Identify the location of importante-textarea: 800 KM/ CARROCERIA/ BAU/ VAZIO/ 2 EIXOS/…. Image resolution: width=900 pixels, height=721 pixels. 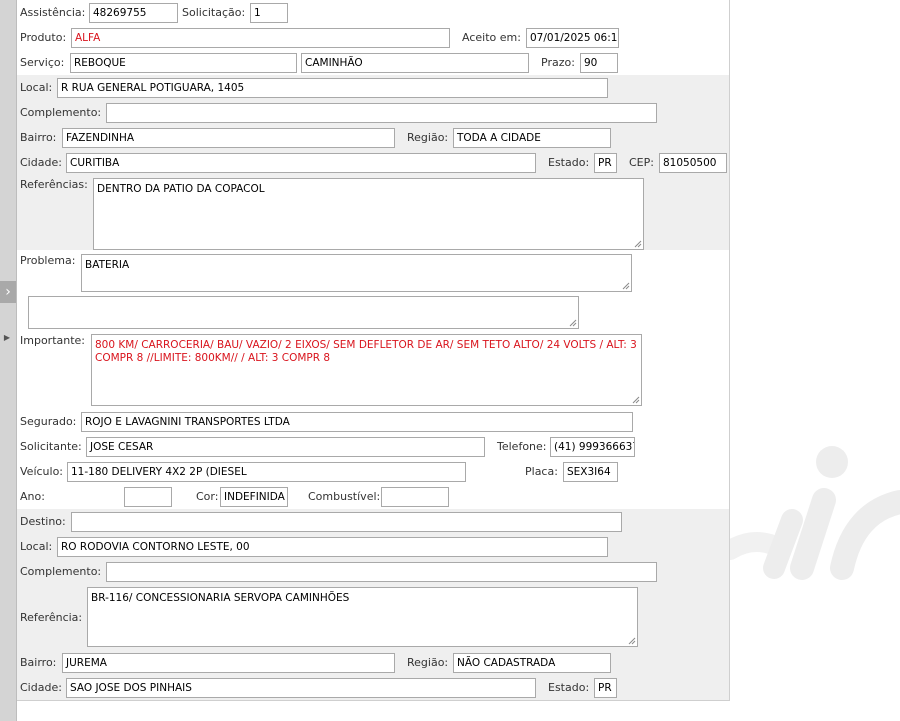
(366, 370).